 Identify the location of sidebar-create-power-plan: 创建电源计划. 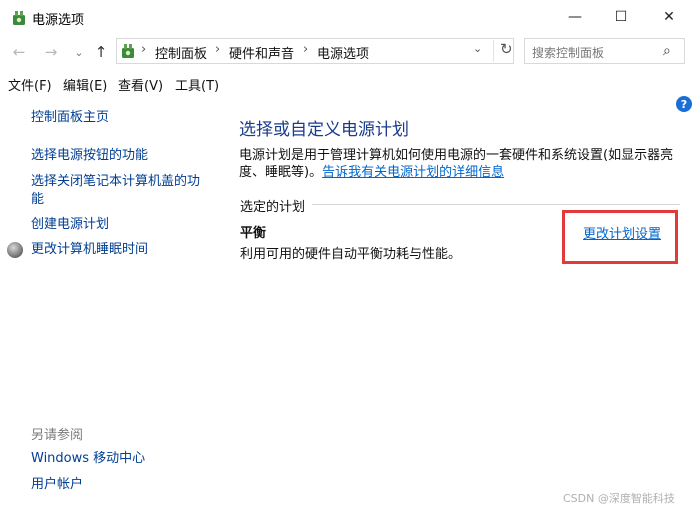
(70, 225).